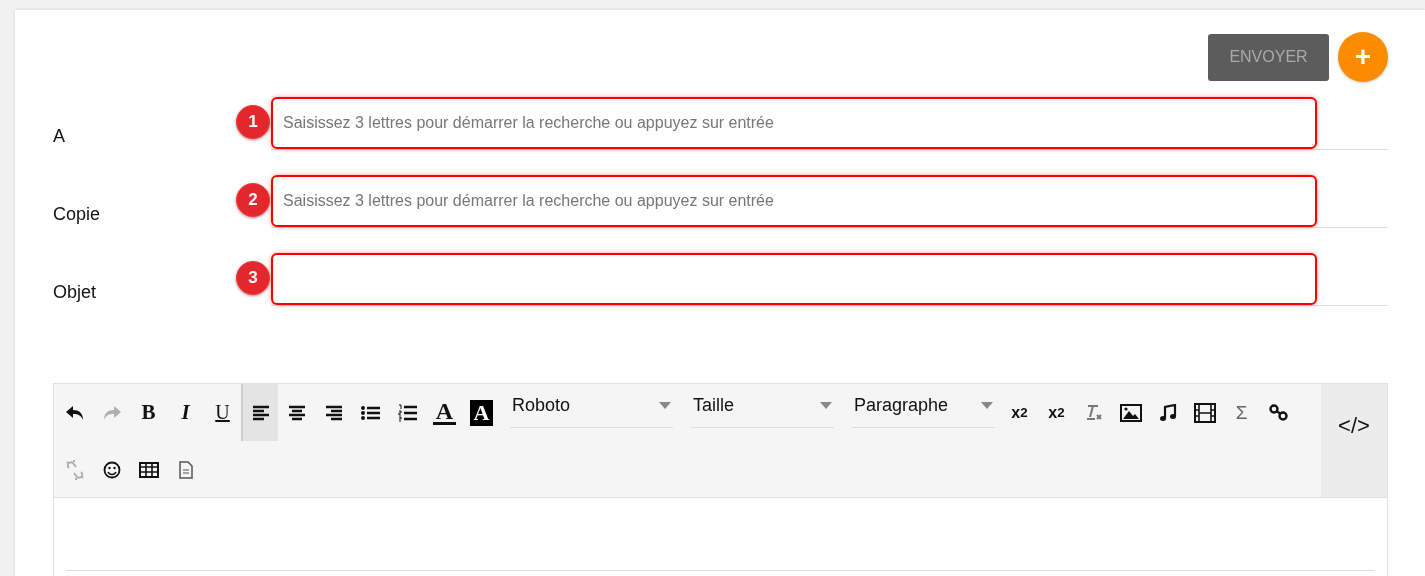 Image resolution: width=1425 pixels, height=576 pixels. I want to click on field-label: Objet, so click(75, 292).